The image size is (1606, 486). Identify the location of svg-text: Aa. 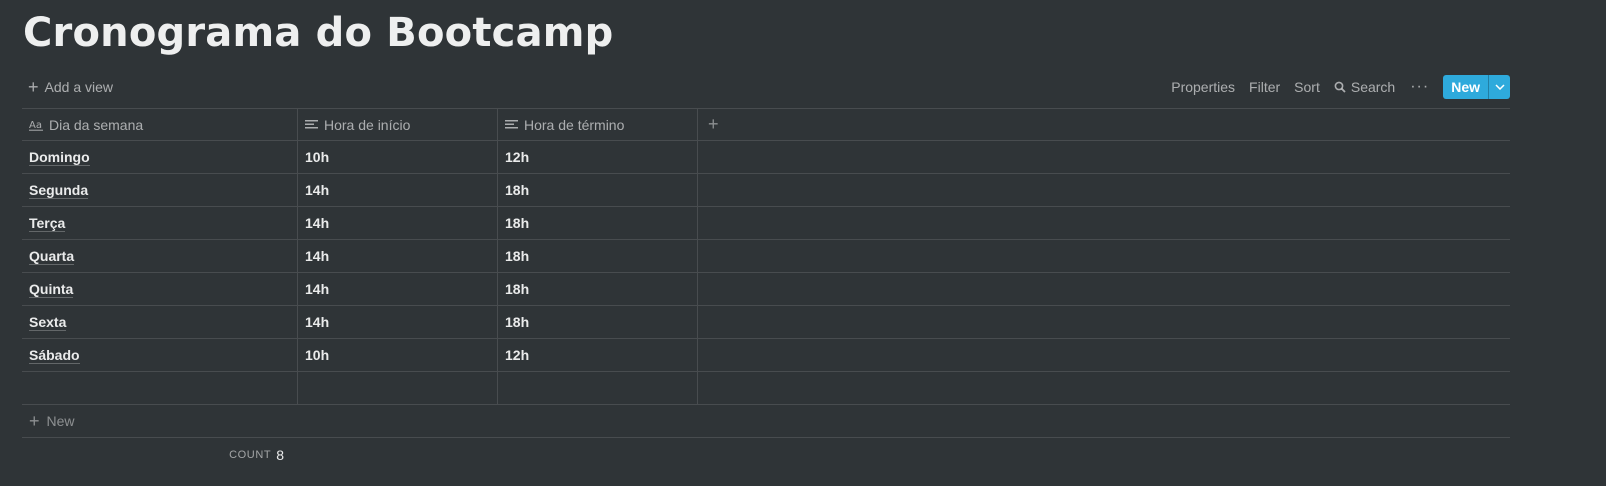
(35, 125).